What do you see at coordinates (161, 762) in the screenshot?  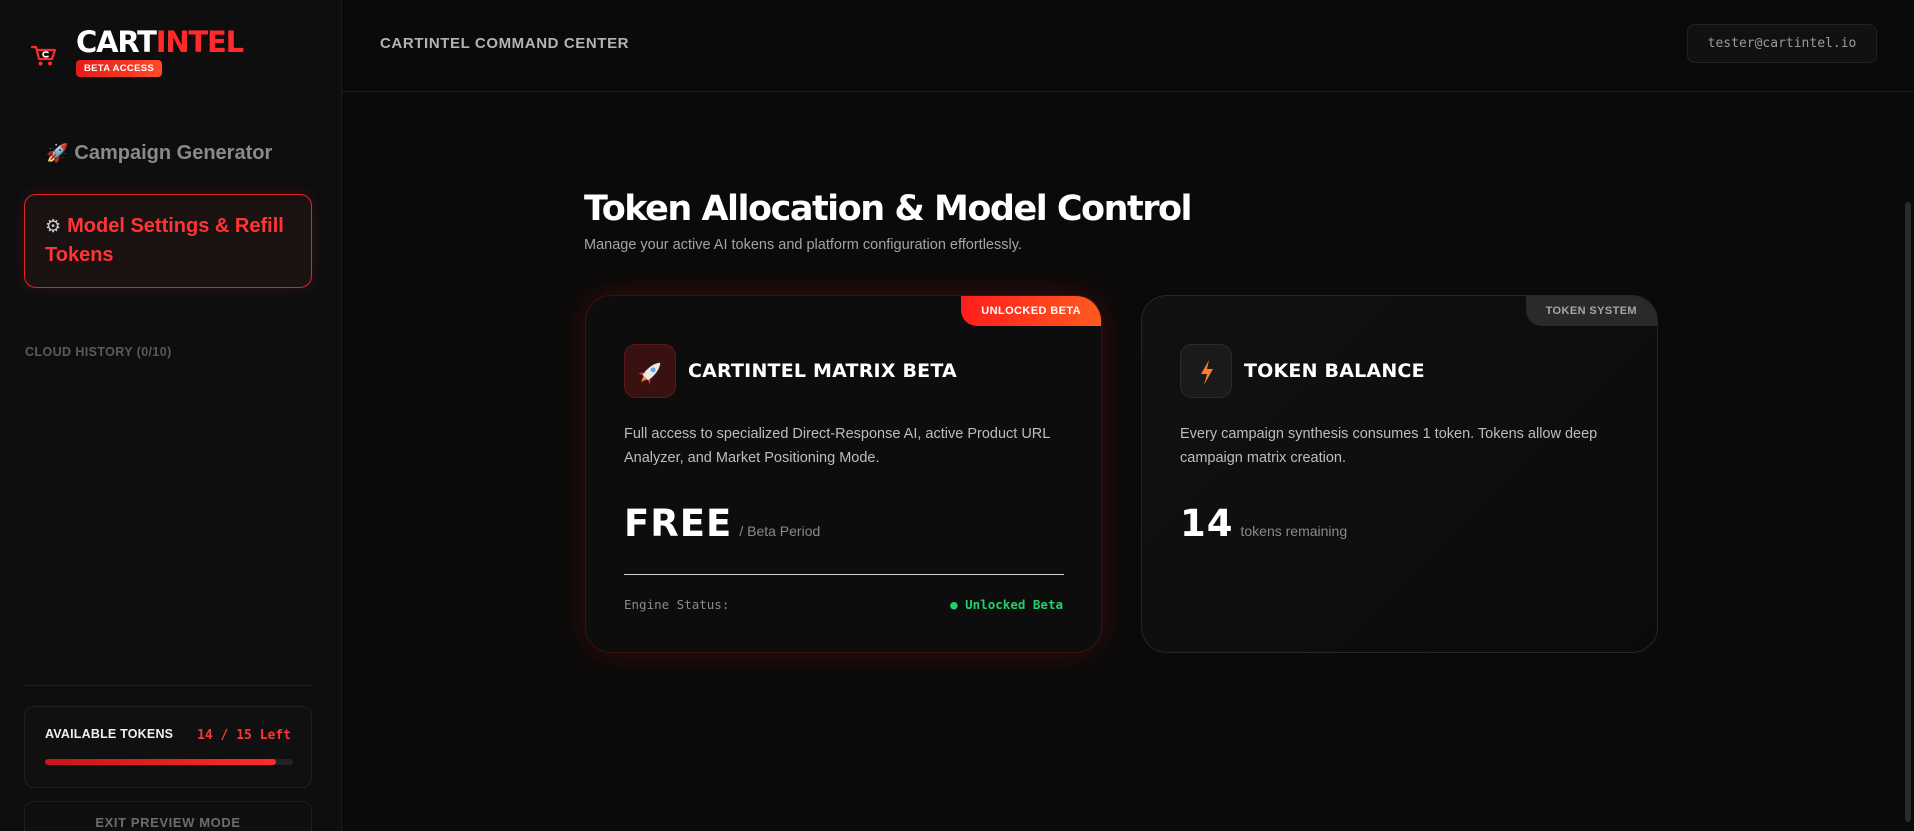 I see `token-progress-fill` at bounding box center [161, 762].